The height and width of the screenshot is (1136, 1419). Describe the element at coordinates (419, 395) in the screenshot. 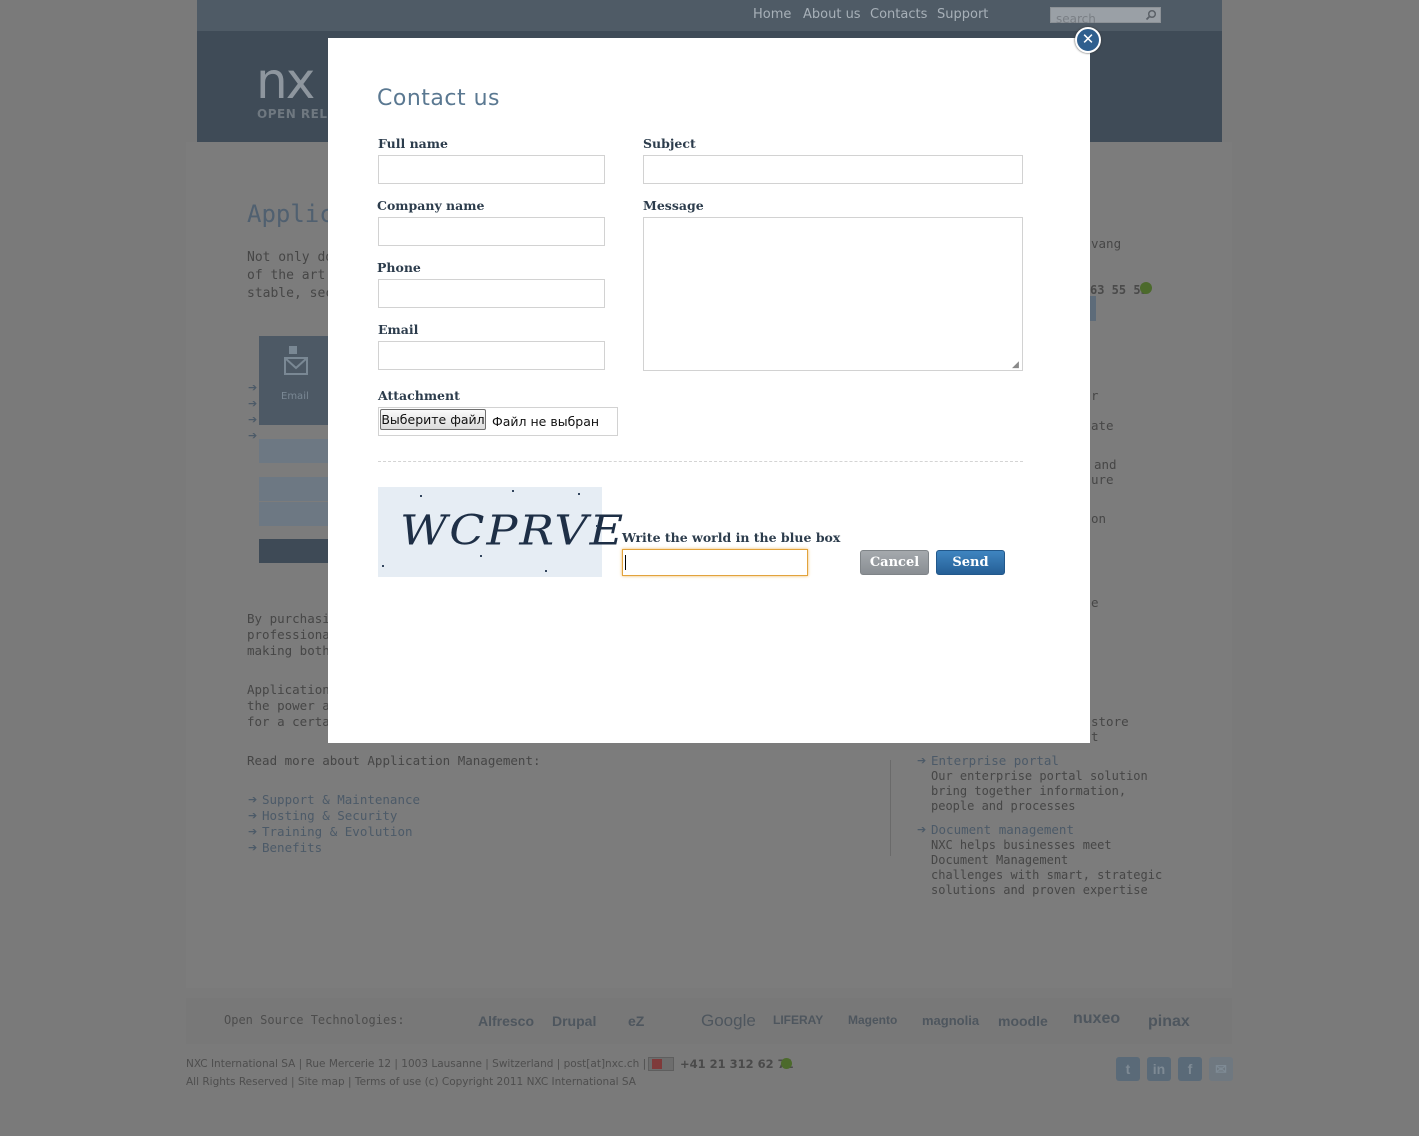

I see `attachment-label: Attachment` at that location.